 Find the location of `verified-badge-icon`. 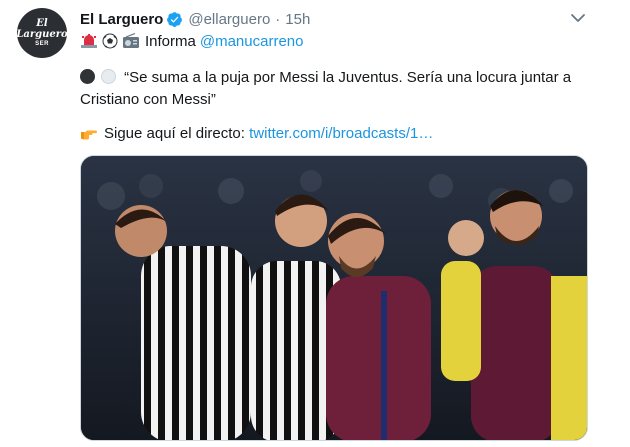

verified-badge-icon is located at coordinates (175, 19).